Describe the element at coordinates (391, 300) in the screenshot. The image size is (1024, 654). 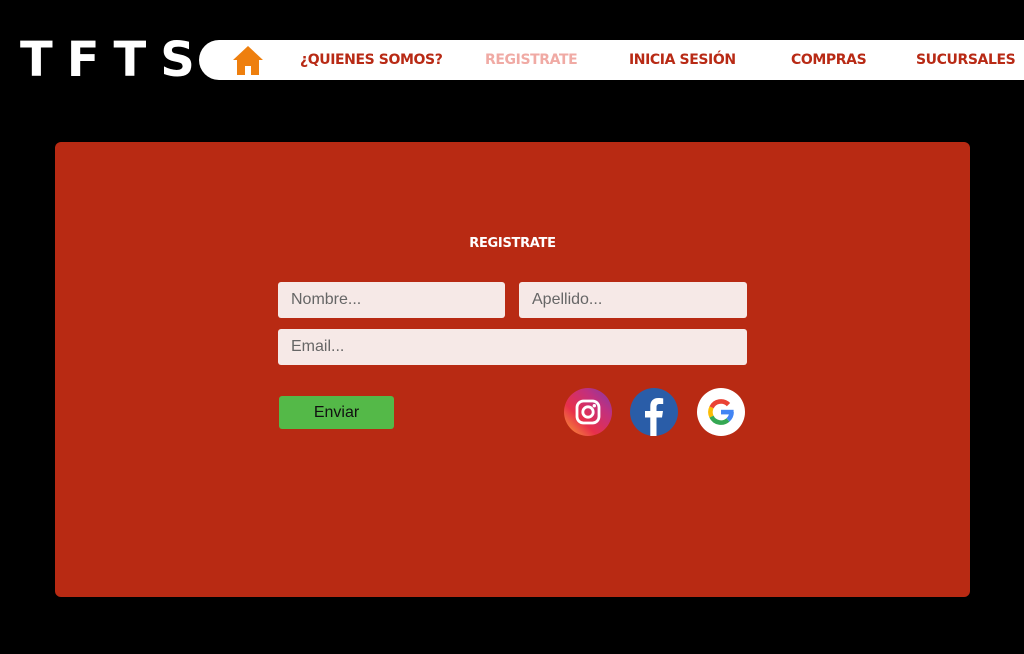
I see `nombre-input` at that location.